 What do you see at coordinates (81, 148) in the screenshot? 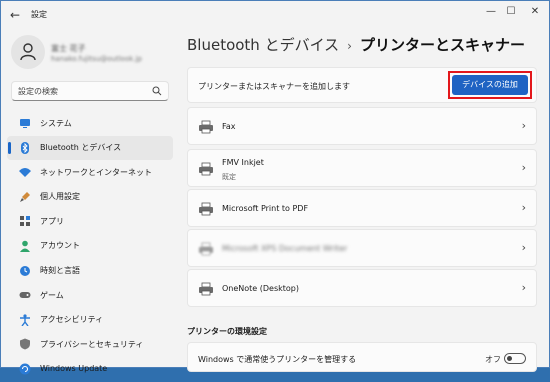
I see `sidebar-item-label: Bluetooth とデバイス` at bounding box center [81, 148].